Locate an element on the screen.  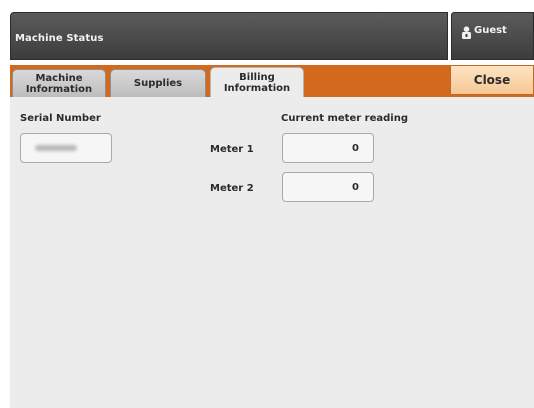
user-login-button: Guest is located at coordinates (492, 36).